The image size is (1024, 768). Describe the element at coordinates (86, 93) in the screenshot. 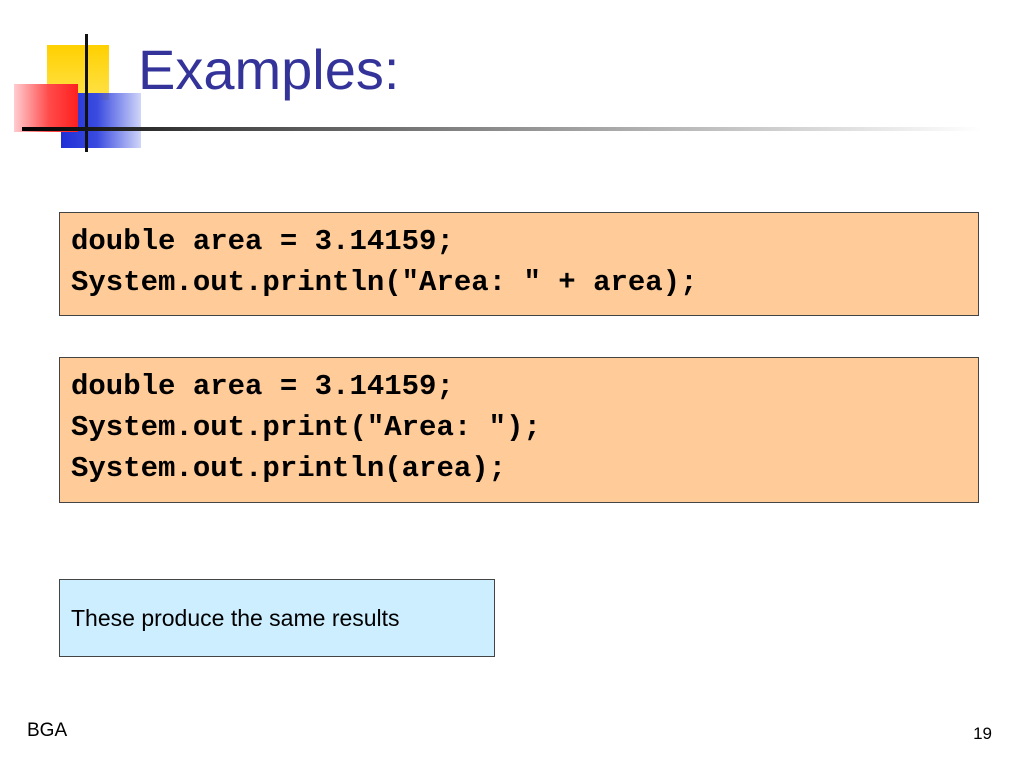

I see `vertical-rule` at that location.